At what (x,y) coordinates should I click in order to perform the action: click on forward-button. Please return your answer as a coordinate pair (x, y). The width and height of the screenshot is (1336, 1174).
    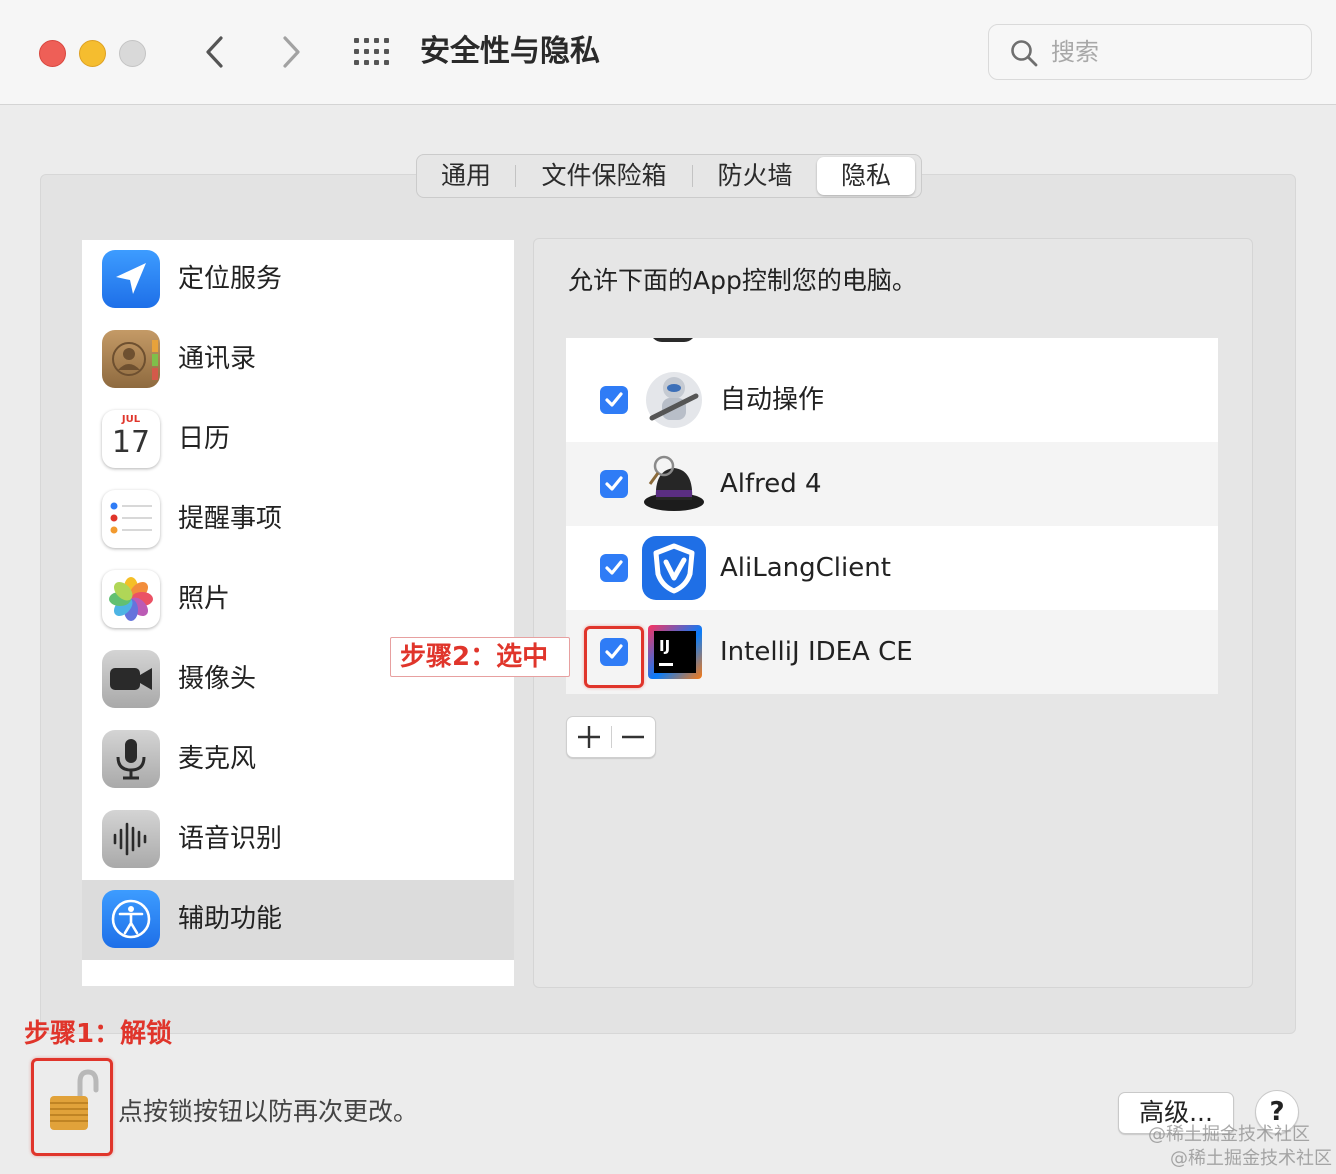
    Looking at the image, I should click on (291, 52).